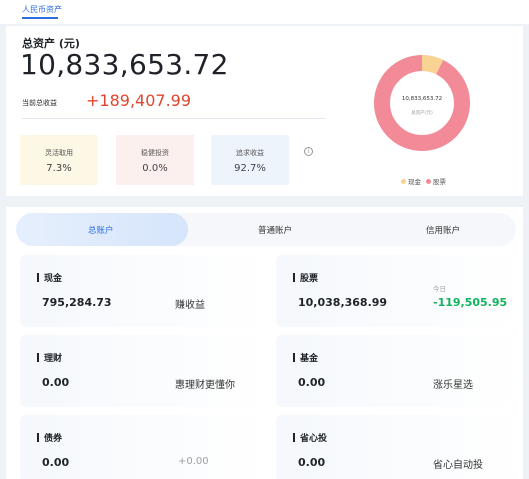  What do you see at coordinates (422, 99) in the screenshot?
I see `donut-center-value: 10,833,653.72` at bounding box center [422, 99].